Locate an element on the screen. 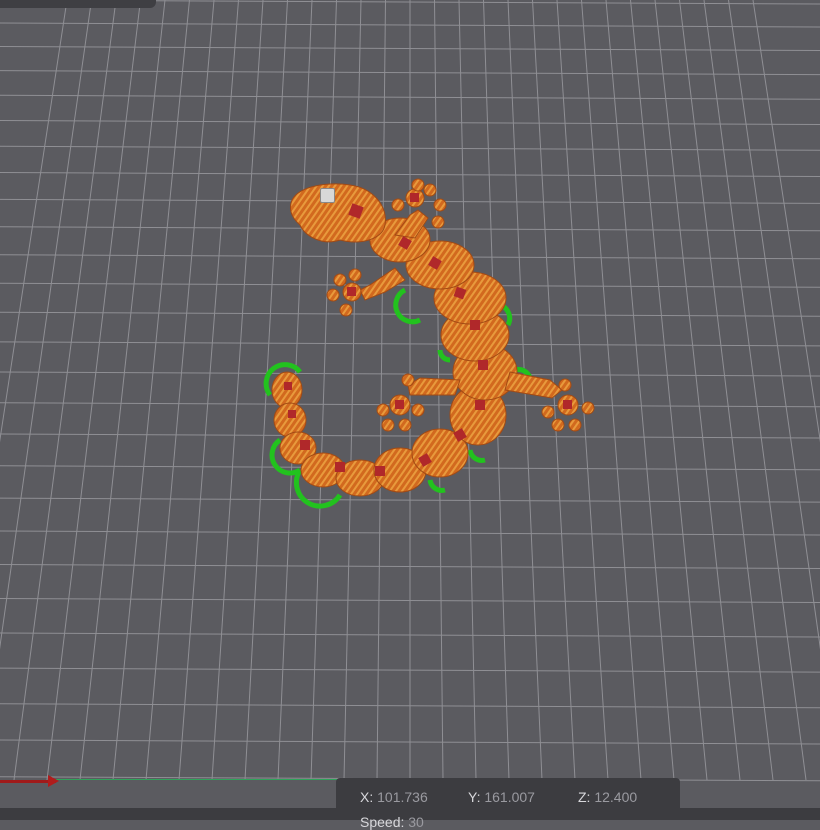 The width and height of the screenshot is (820, 830). speed-readout: Speed: 30 is located at coordinates (392, 822).